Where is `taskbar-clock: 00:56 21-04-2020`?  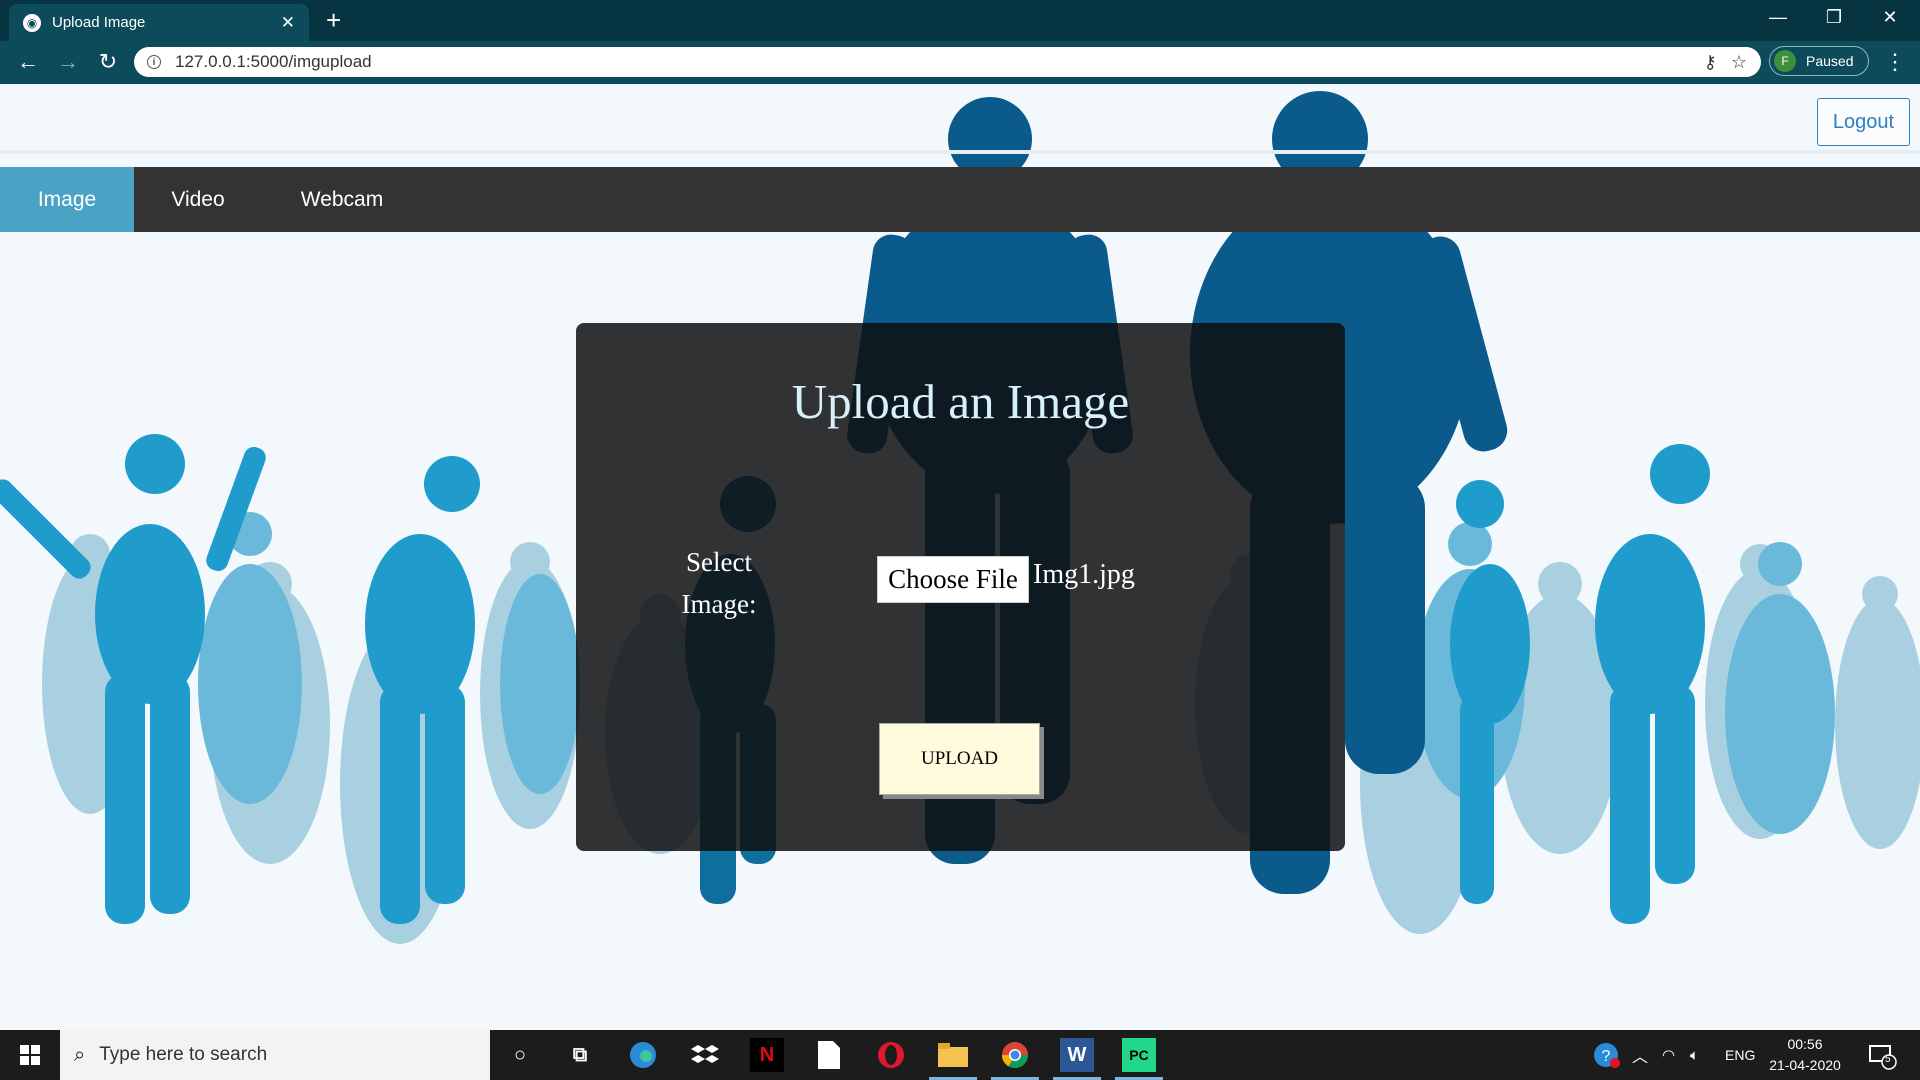
taskbar-clock: 00:56 21-04-2020 is located at coordinates (1805, 1055).